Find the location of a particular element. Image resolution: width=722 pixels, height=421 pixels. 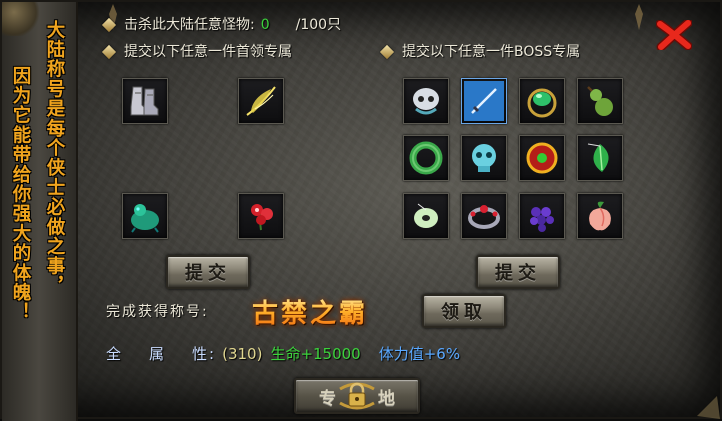

red-flower-icon is located at coordinates (262, 217).